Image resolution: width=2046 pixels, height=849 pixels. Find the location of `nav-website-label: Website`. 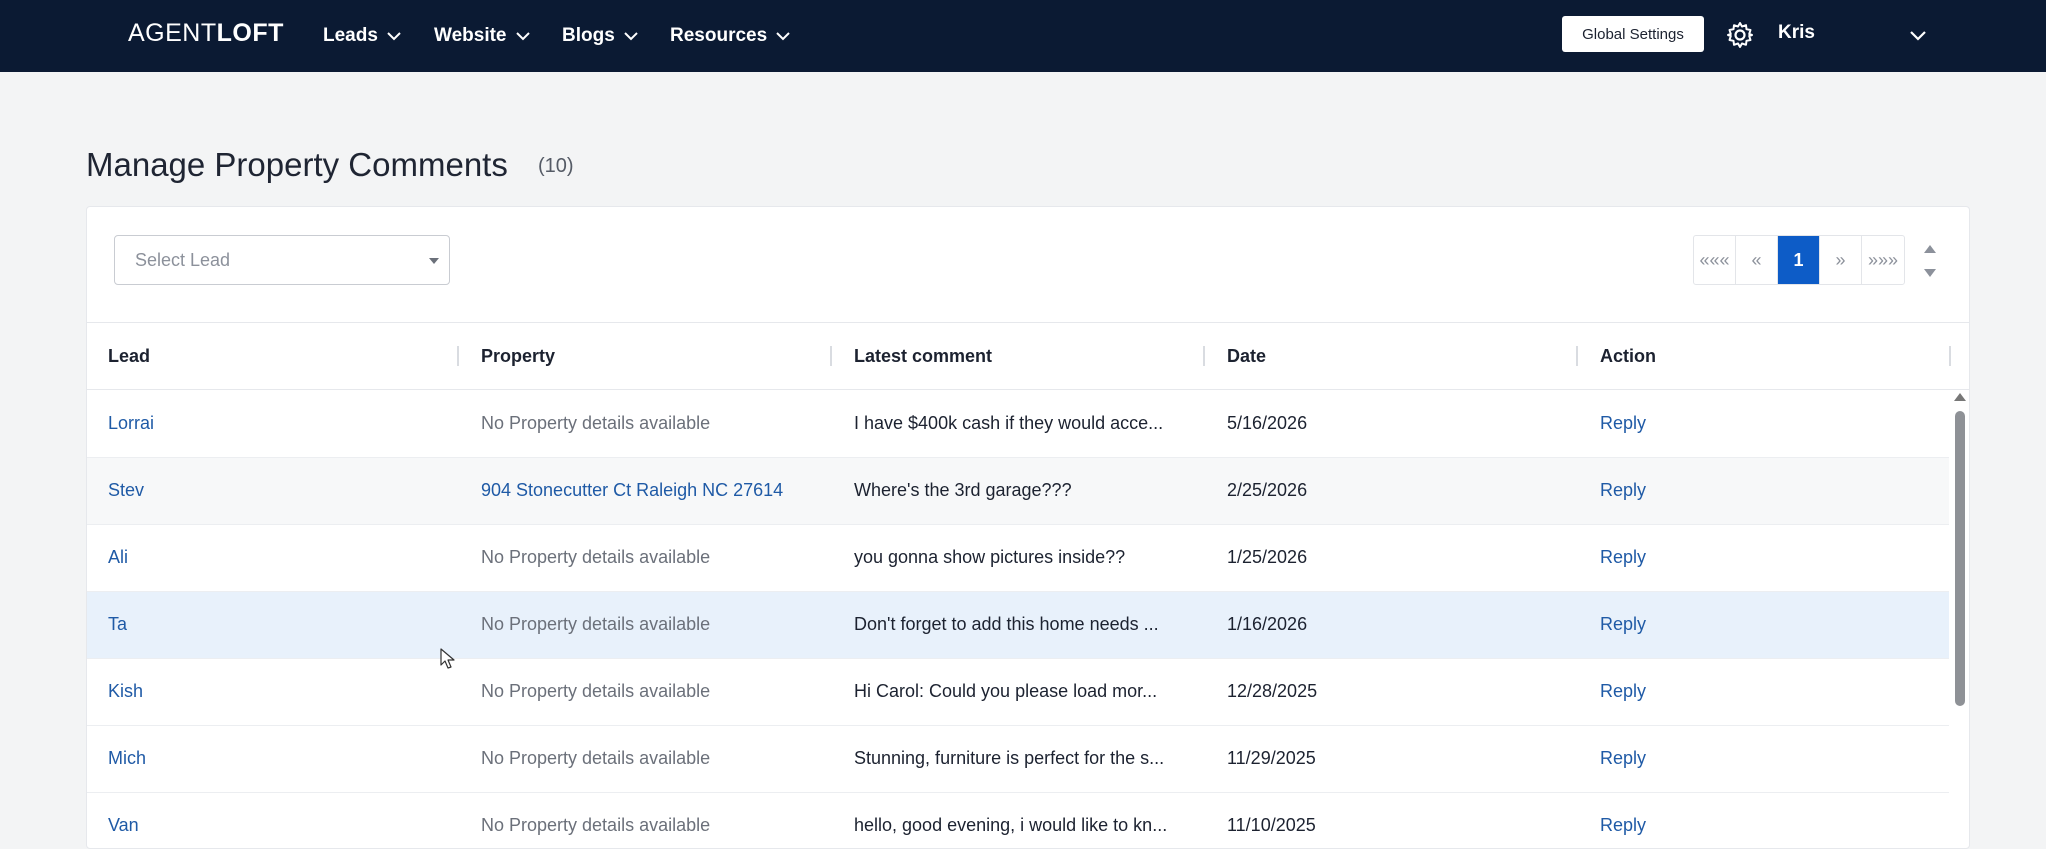

nav-website-label: Website is located at coordinates (470, 35).